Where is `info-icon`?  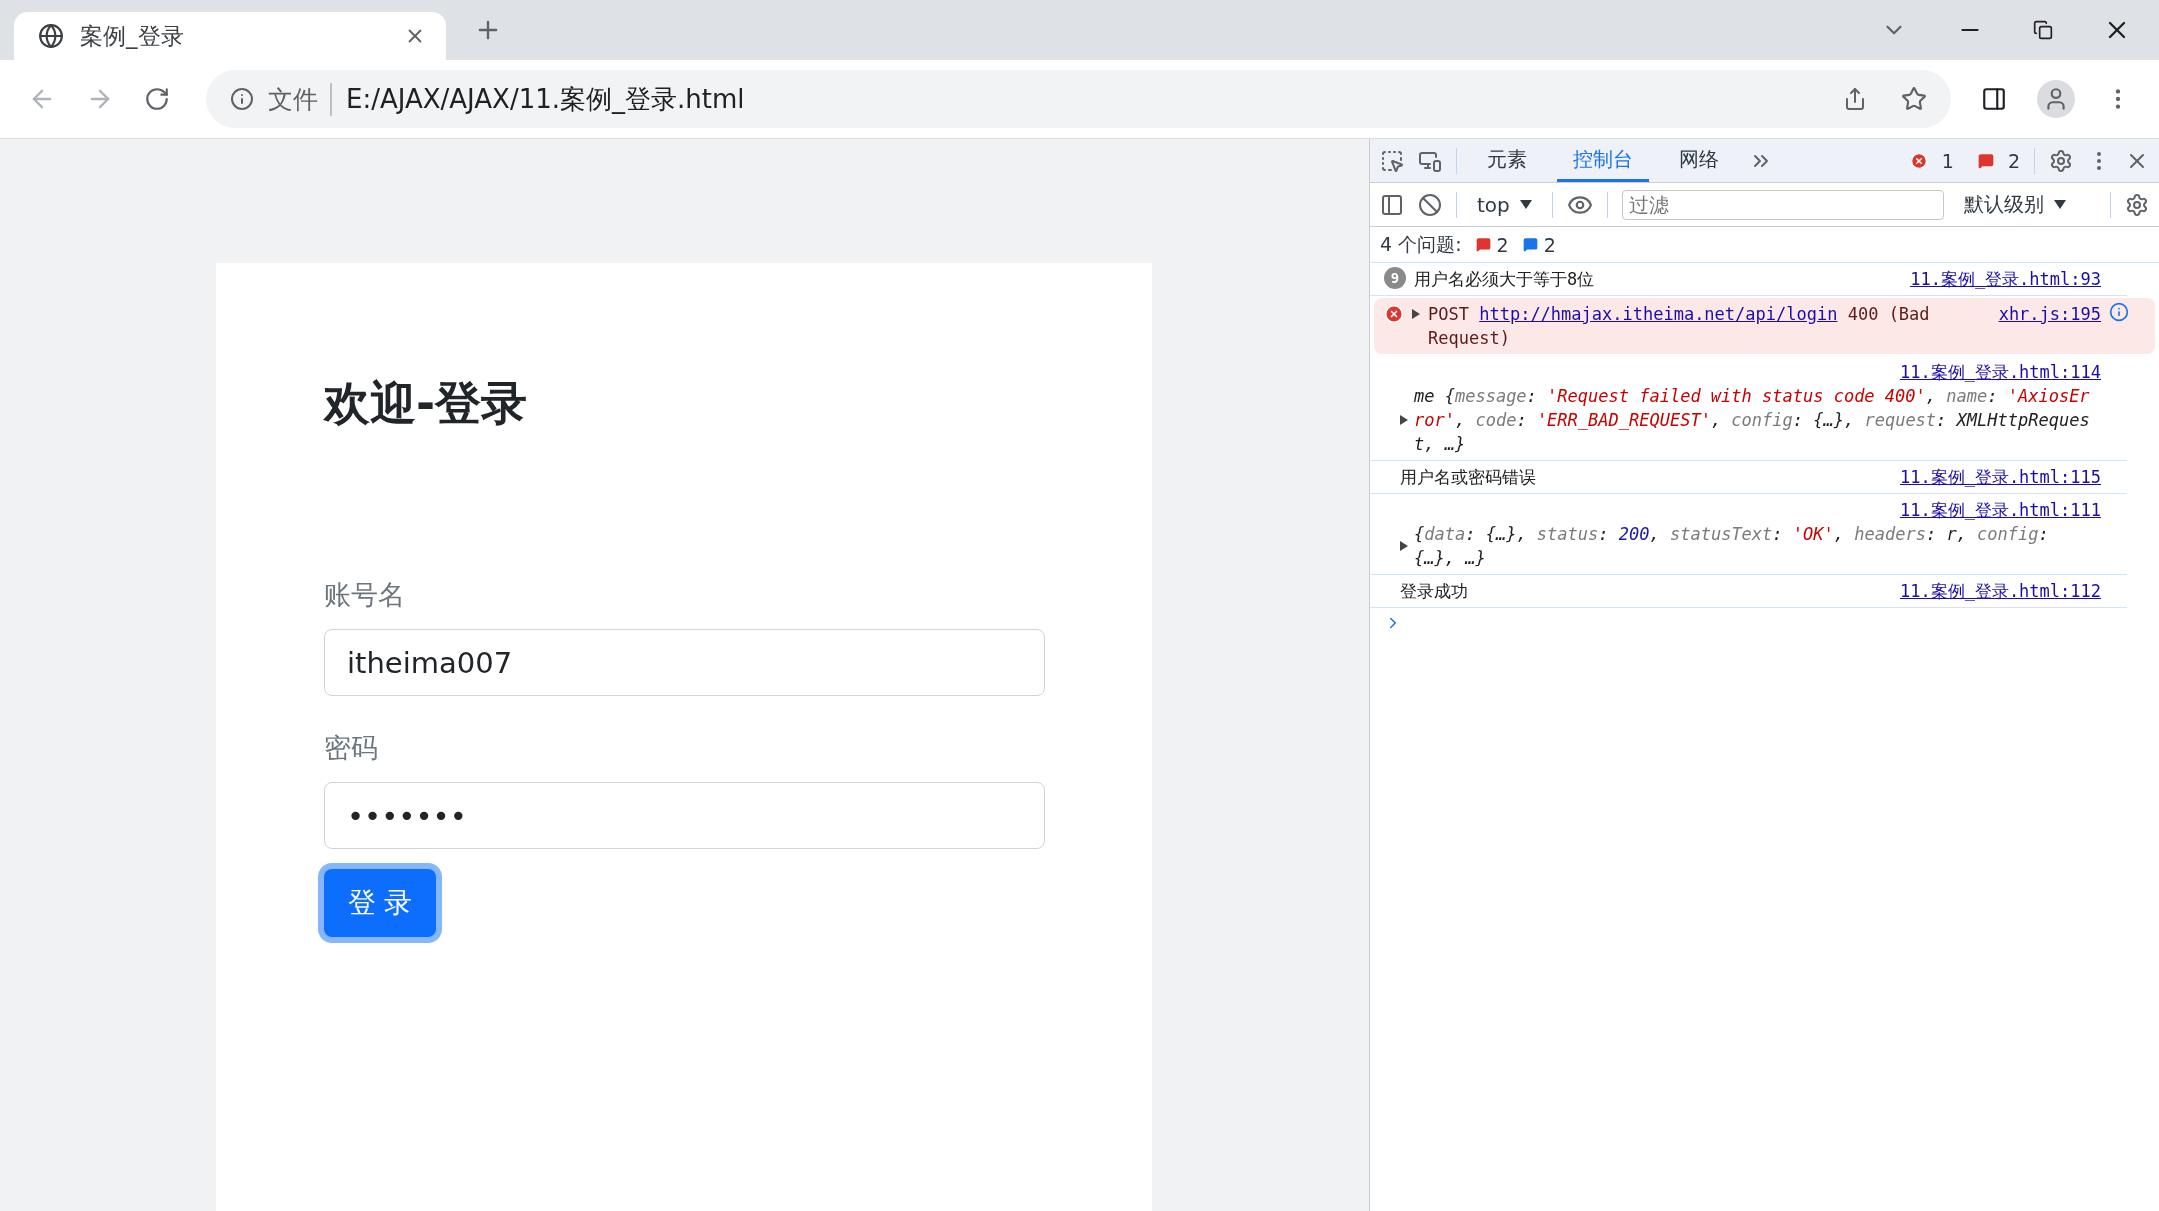 info-icon is located at coordinates (242, 99).